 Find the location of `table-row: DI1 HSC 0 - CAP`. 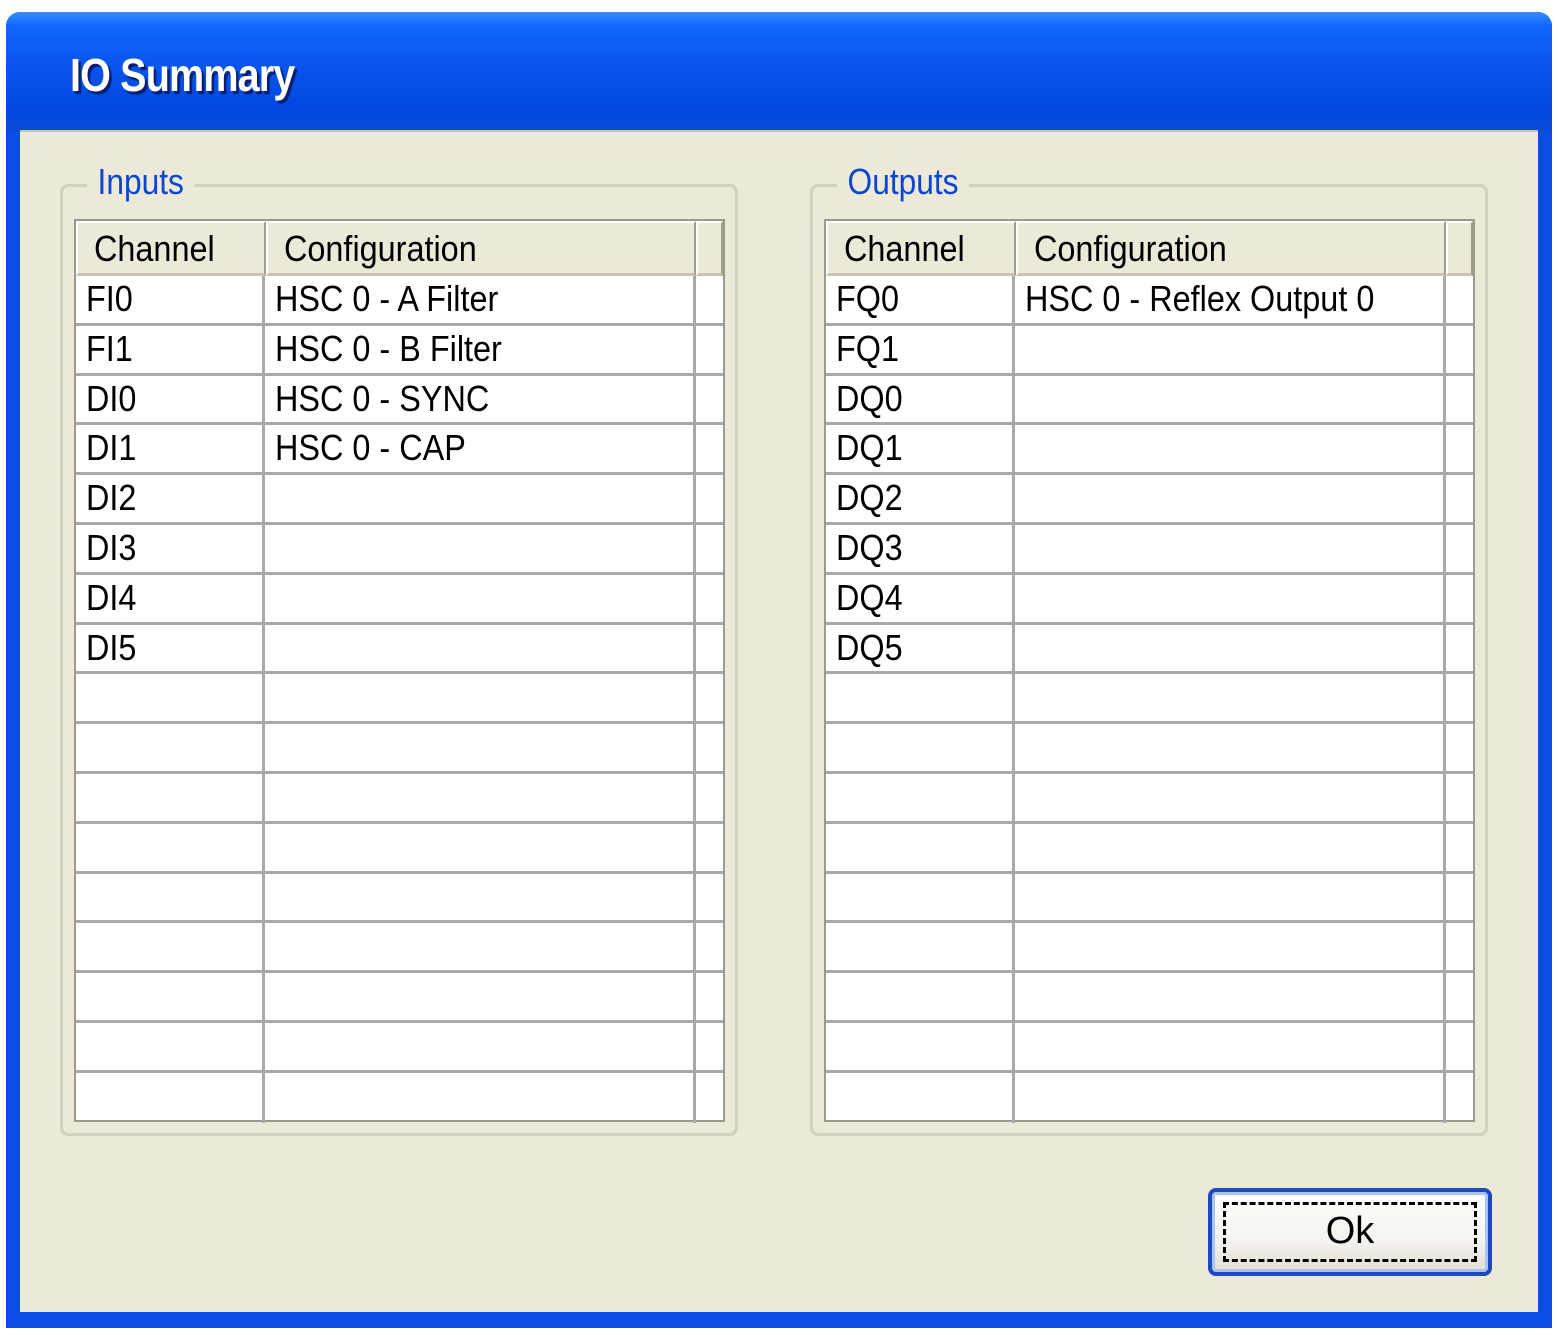

table-row: DI1 HSC 0 - CAP is located at coordinates (399, 450).